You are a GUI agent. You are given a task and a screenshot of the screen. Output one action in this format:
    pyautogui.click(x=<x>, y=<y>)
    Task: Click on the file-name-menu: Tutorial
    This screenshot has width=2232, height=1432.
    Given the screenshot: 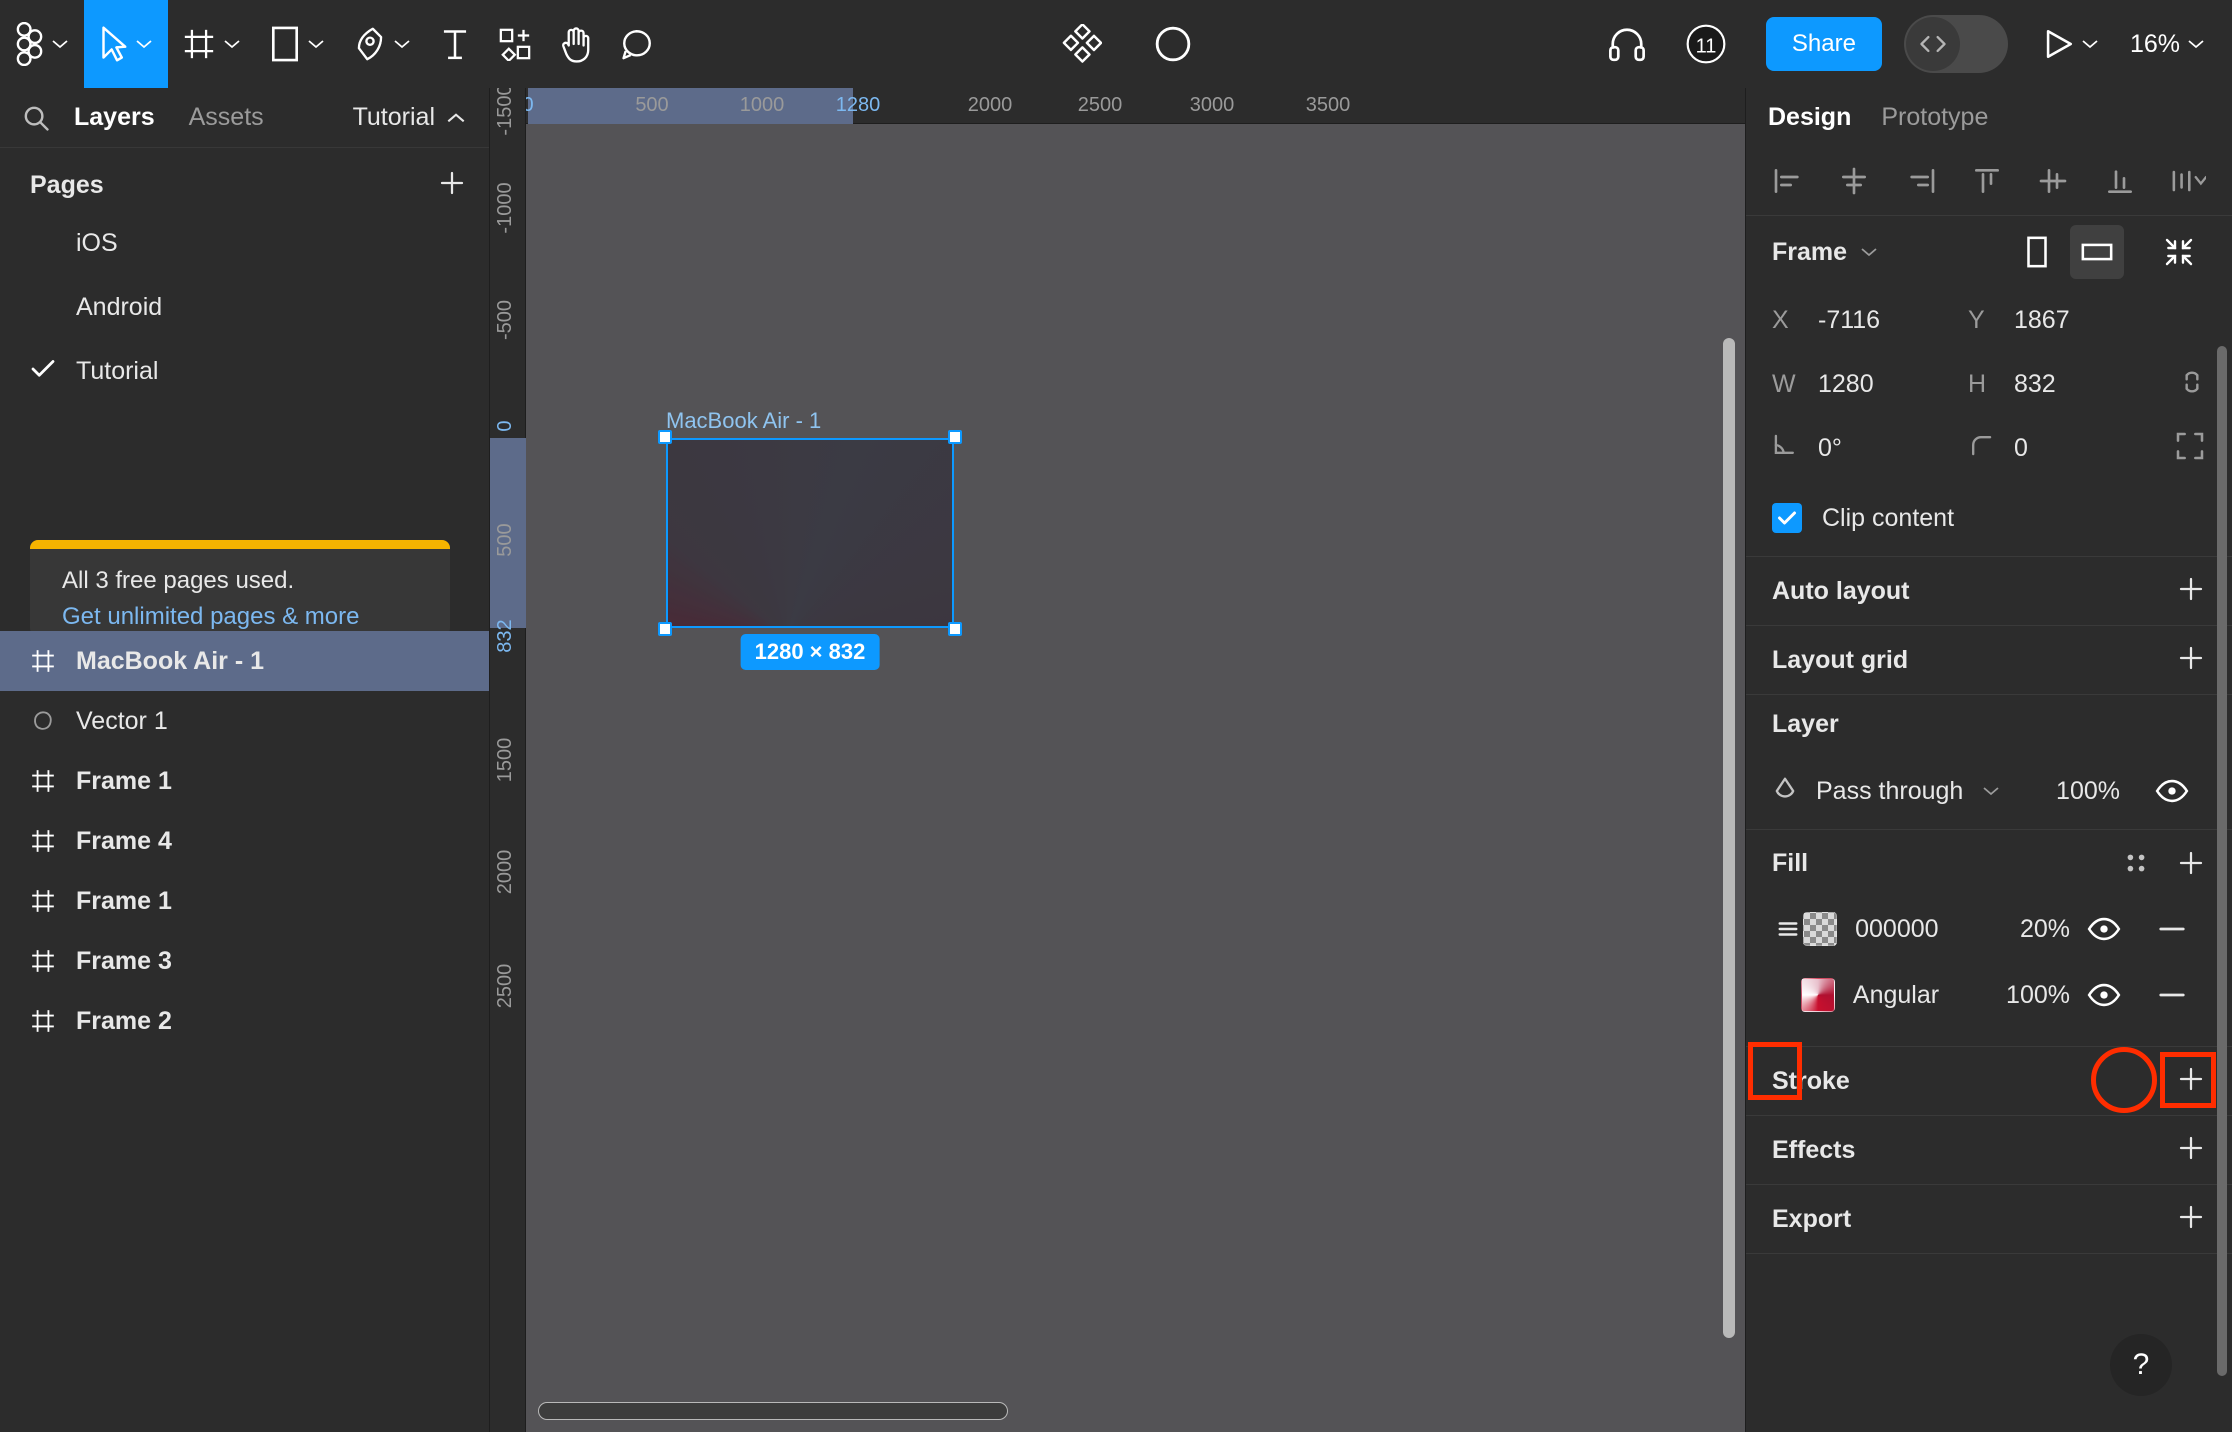 What is the action you would take?
    pyautogui.click(x=410, y=117)
    